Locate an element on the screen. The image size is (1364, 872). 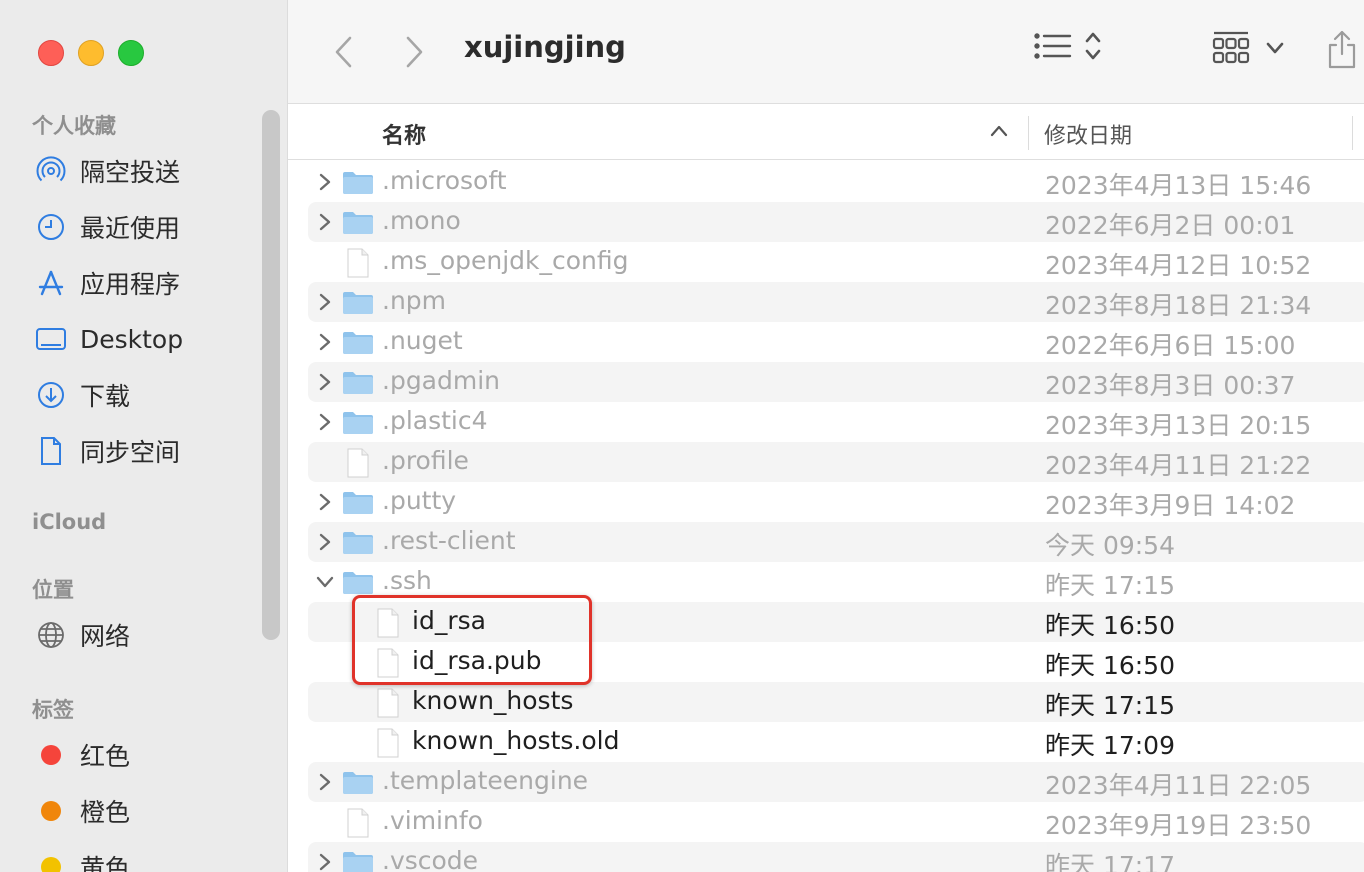
sidebar-item-label: 红色 is located at coordinates (105, 756).